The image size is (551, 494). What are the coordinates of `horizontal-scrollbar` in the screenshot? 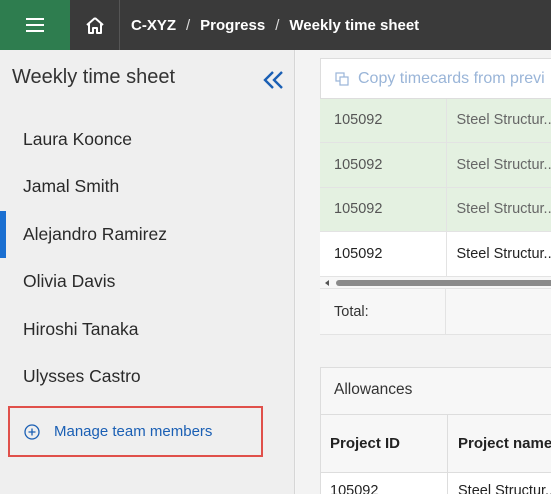 It's located at (435, 283).